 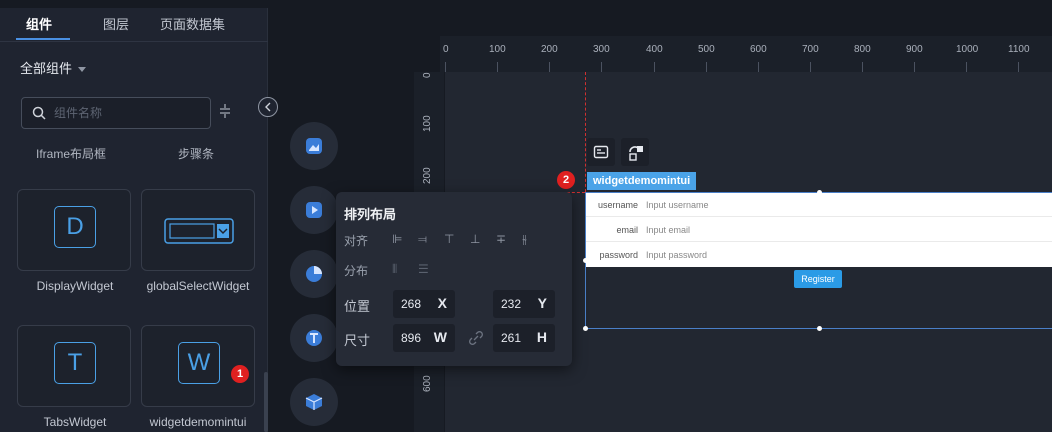 I want to click on height-unit: H, so click(x=541, y=337).